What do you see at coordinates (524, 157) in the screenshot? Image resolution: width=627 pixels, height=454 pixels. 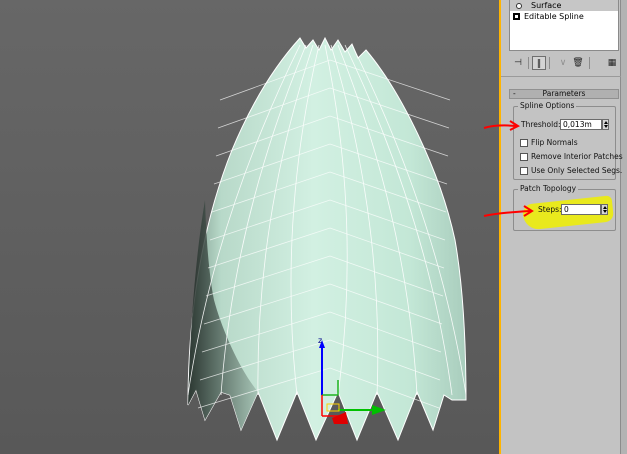 I see `remove-interior-patches-checkbox` at bounding box center [524, 157].